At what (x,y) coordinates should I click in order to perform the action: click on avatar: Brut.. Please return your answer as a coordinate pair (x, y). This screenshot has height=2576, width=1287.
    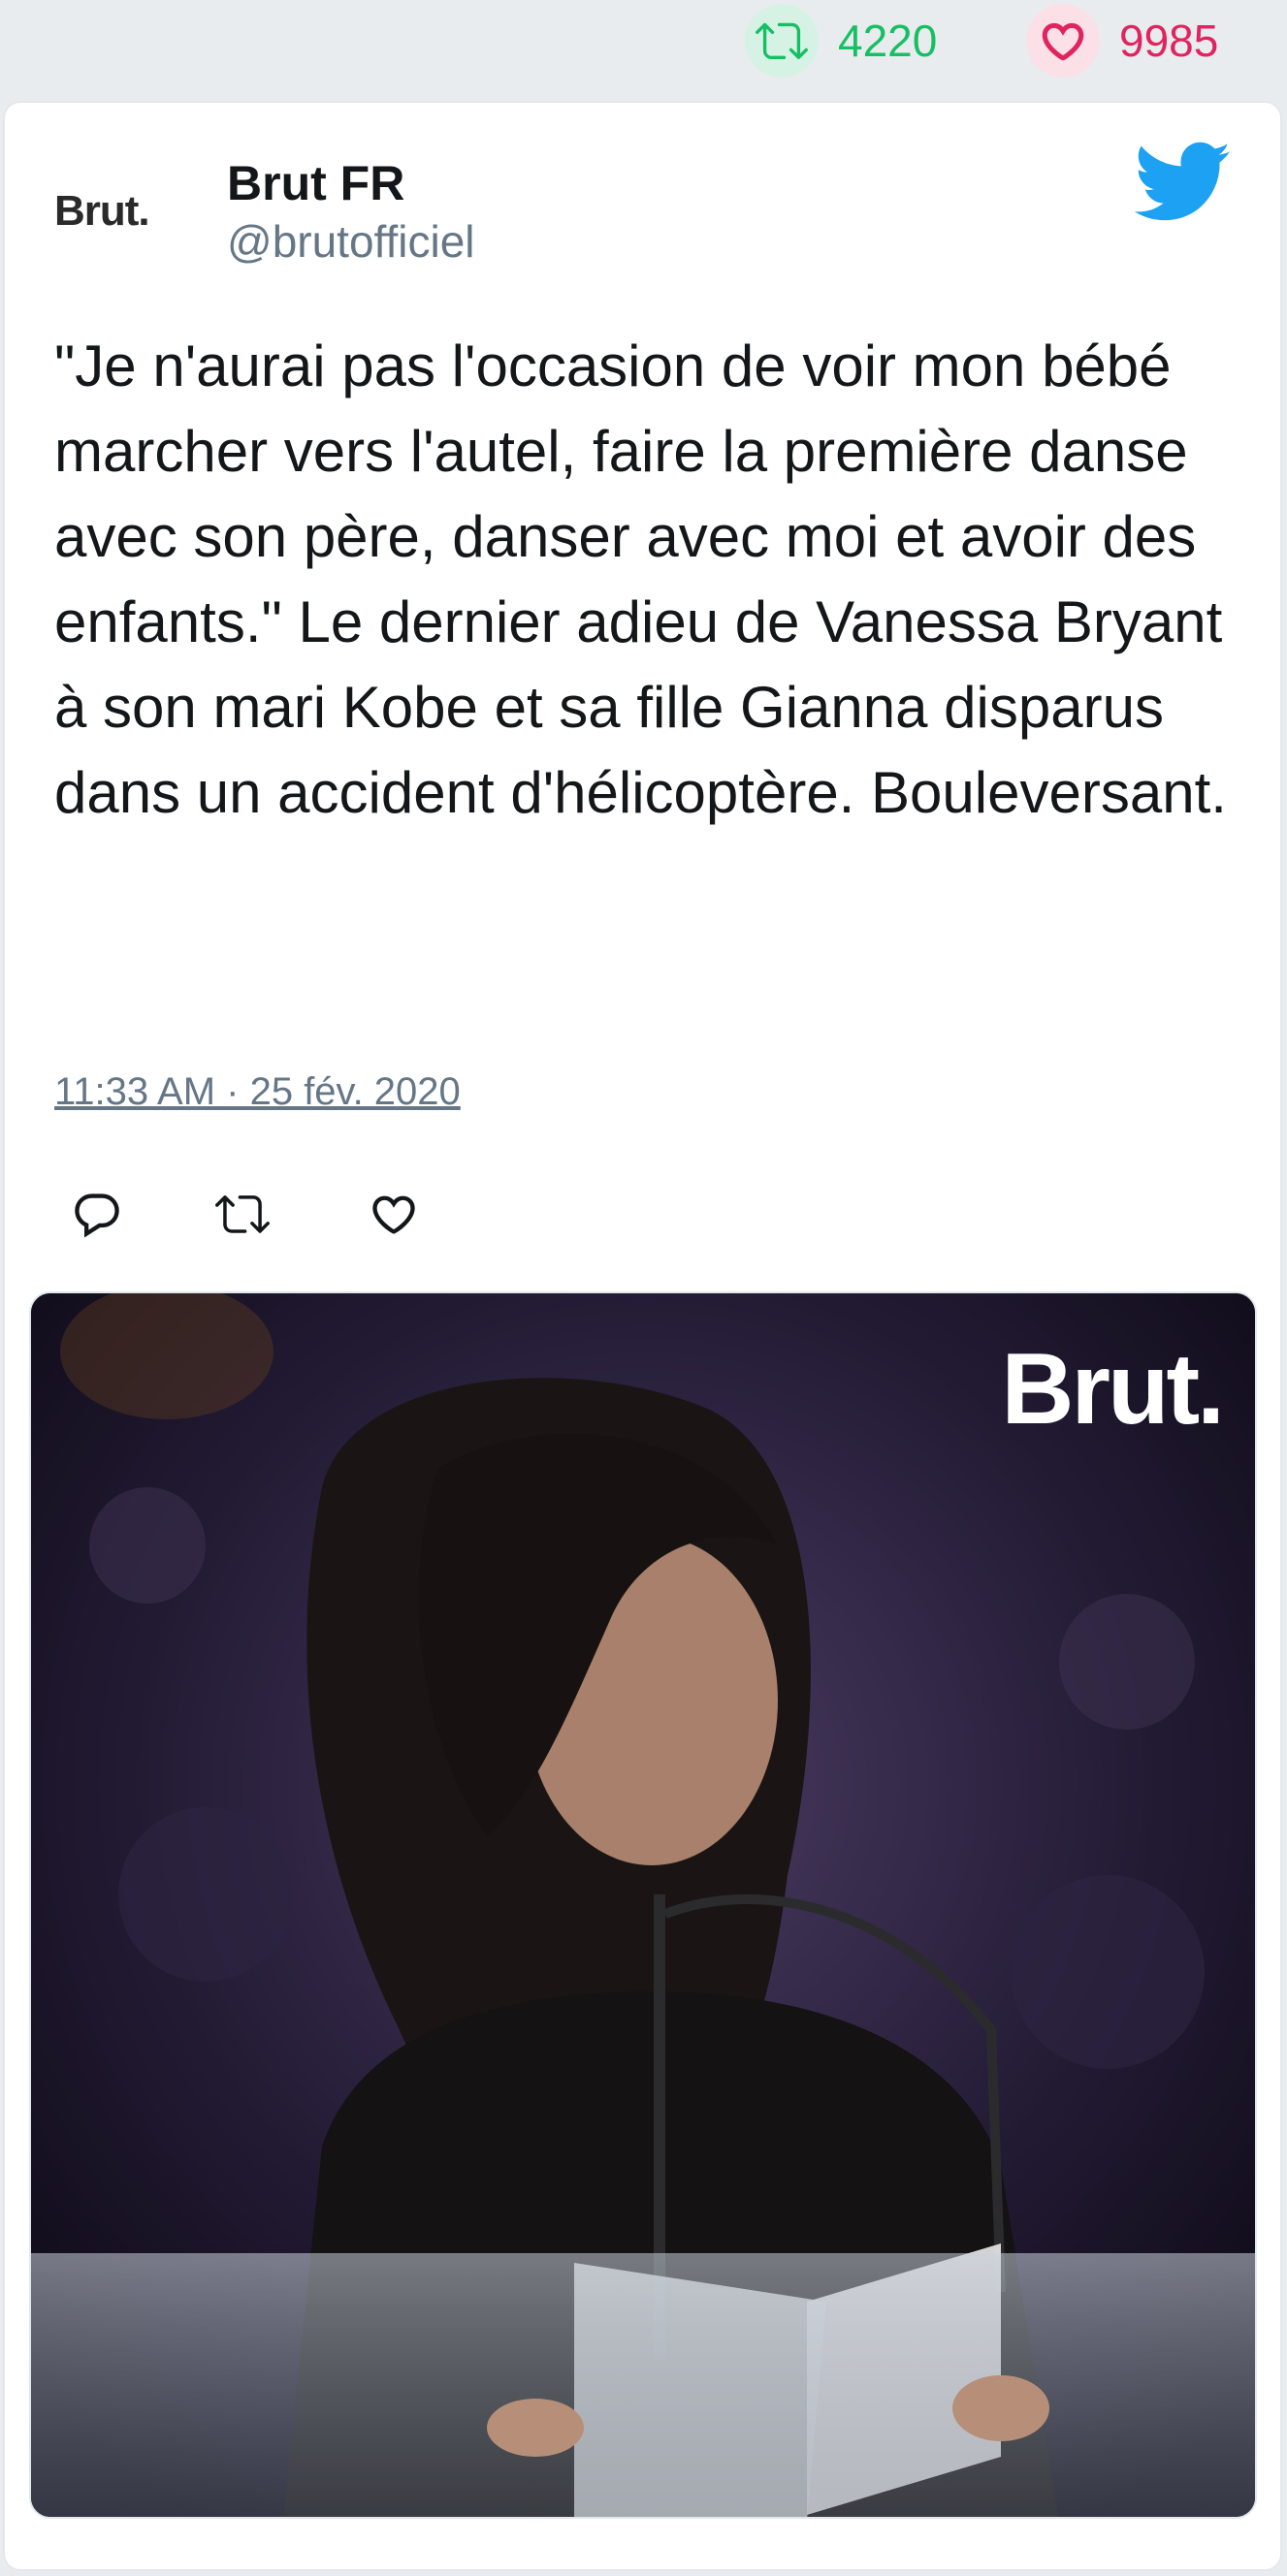
    Looking at the image, I should click on (131, 212).